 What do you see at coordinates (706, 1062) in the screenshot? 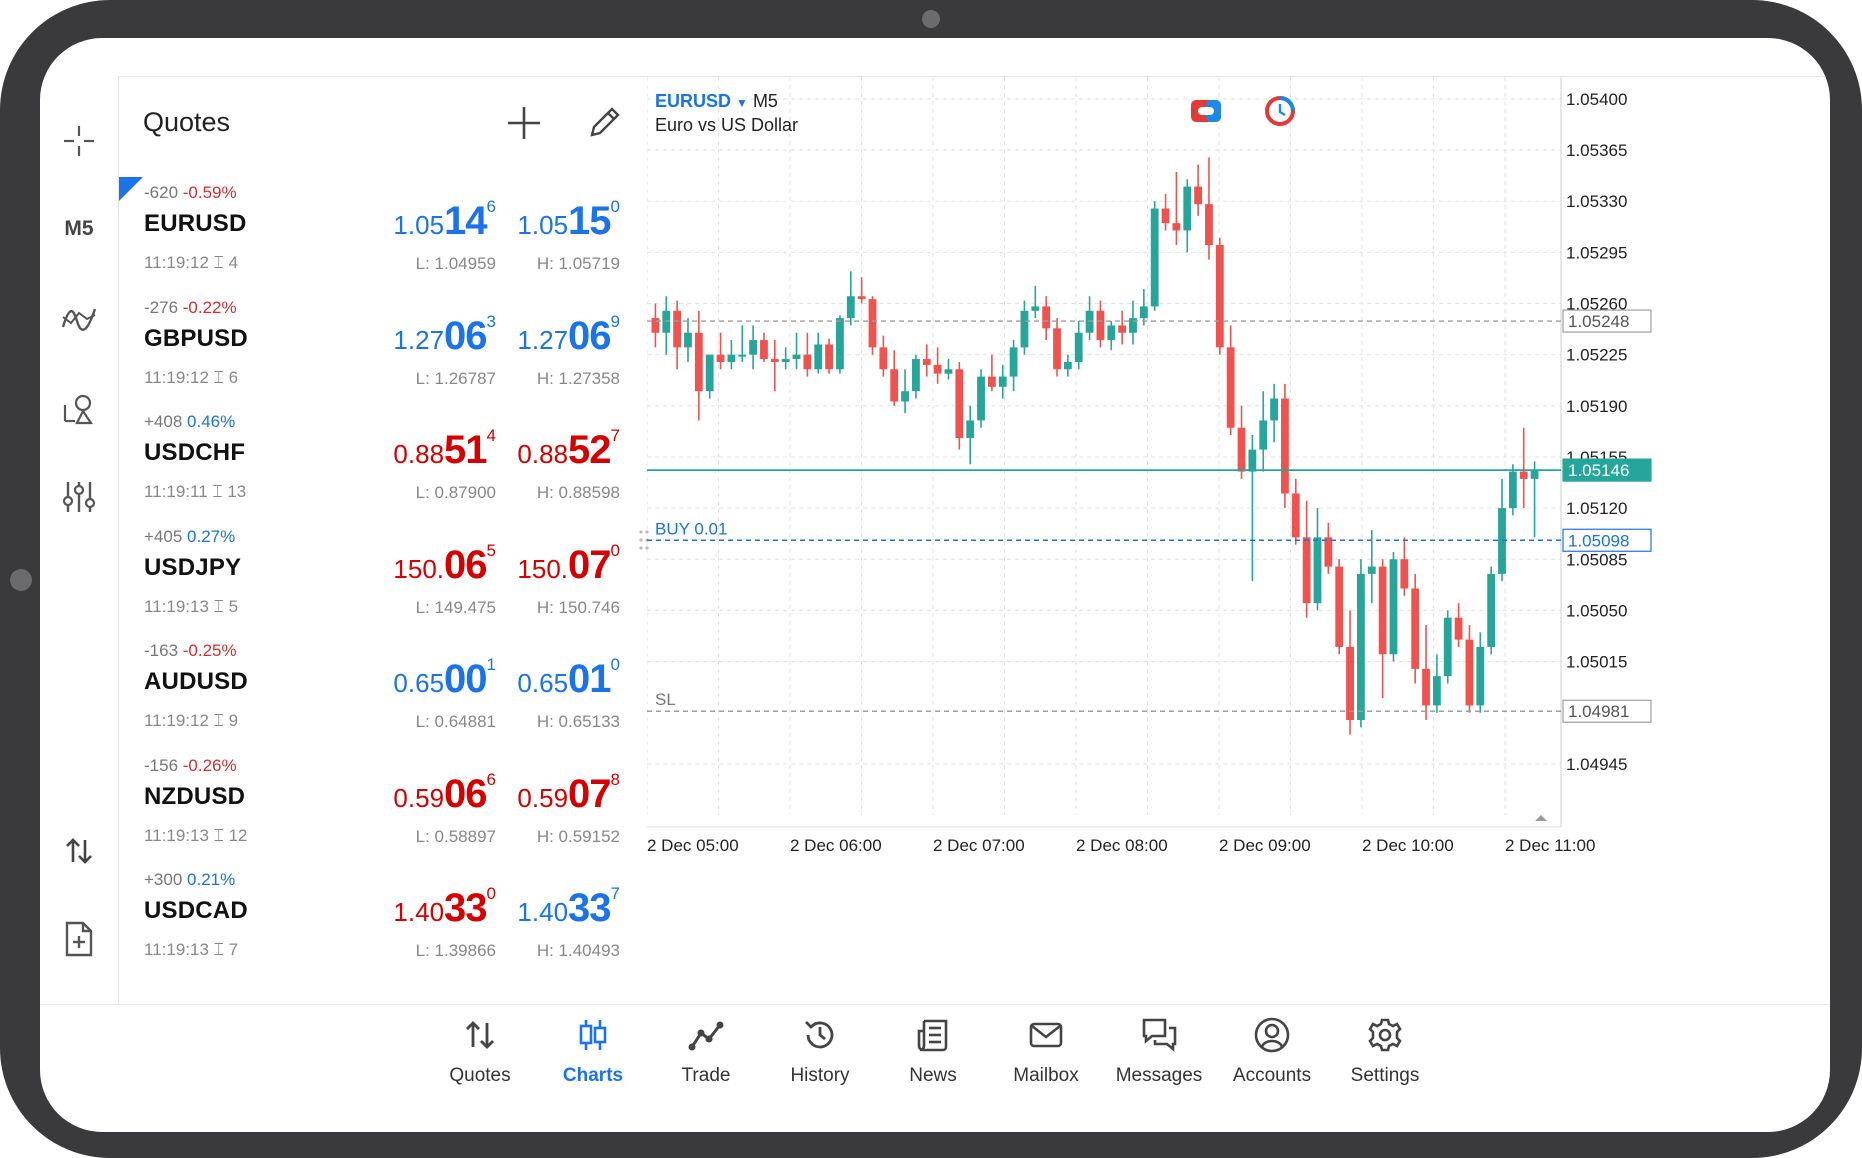
I see `nav-trade: Trade` at bounding box center [706, 1062].